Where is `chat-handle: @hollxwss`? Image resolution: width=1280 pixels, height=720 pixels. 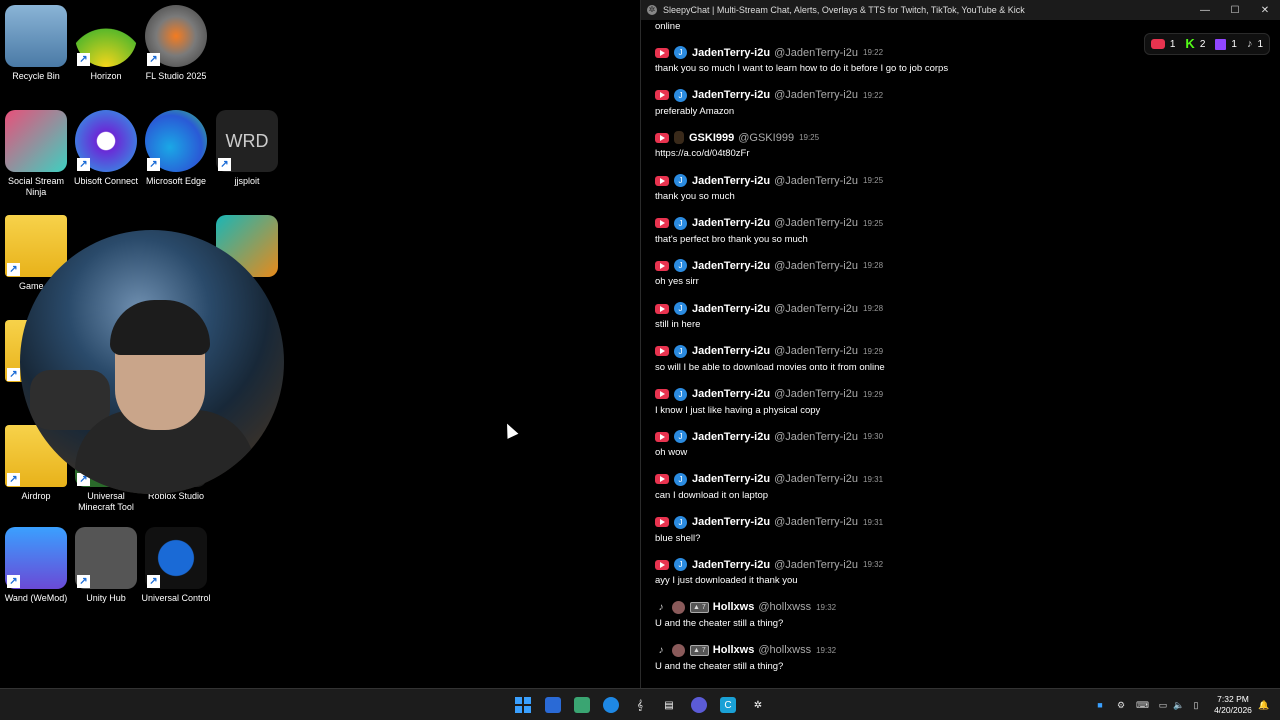
chat-handle: @hollxwss is located at coordinates (785, 607).